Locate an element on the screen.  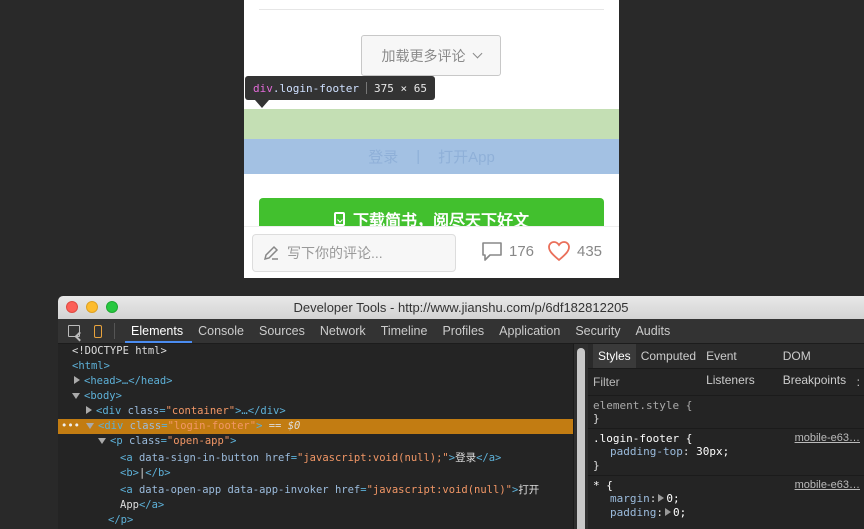
universal-rule: * { mobile-e63… margin: 0; padding: 0; is located at coordinates (726, 499).